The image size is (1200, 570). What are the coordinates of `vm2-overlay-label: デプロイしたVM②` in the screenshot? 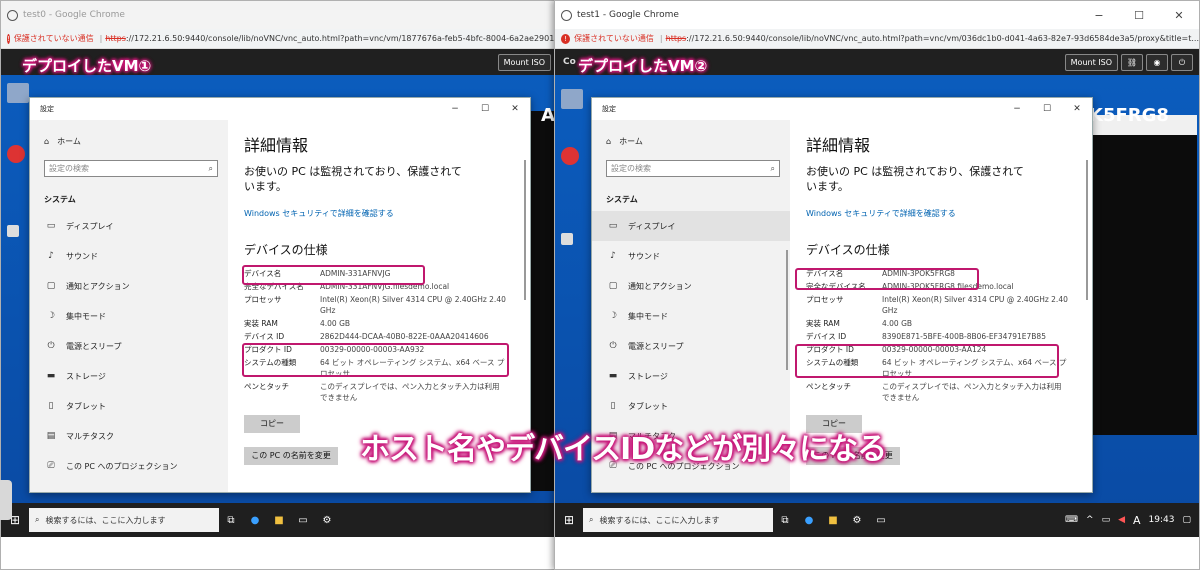 It's located at (643, 66).